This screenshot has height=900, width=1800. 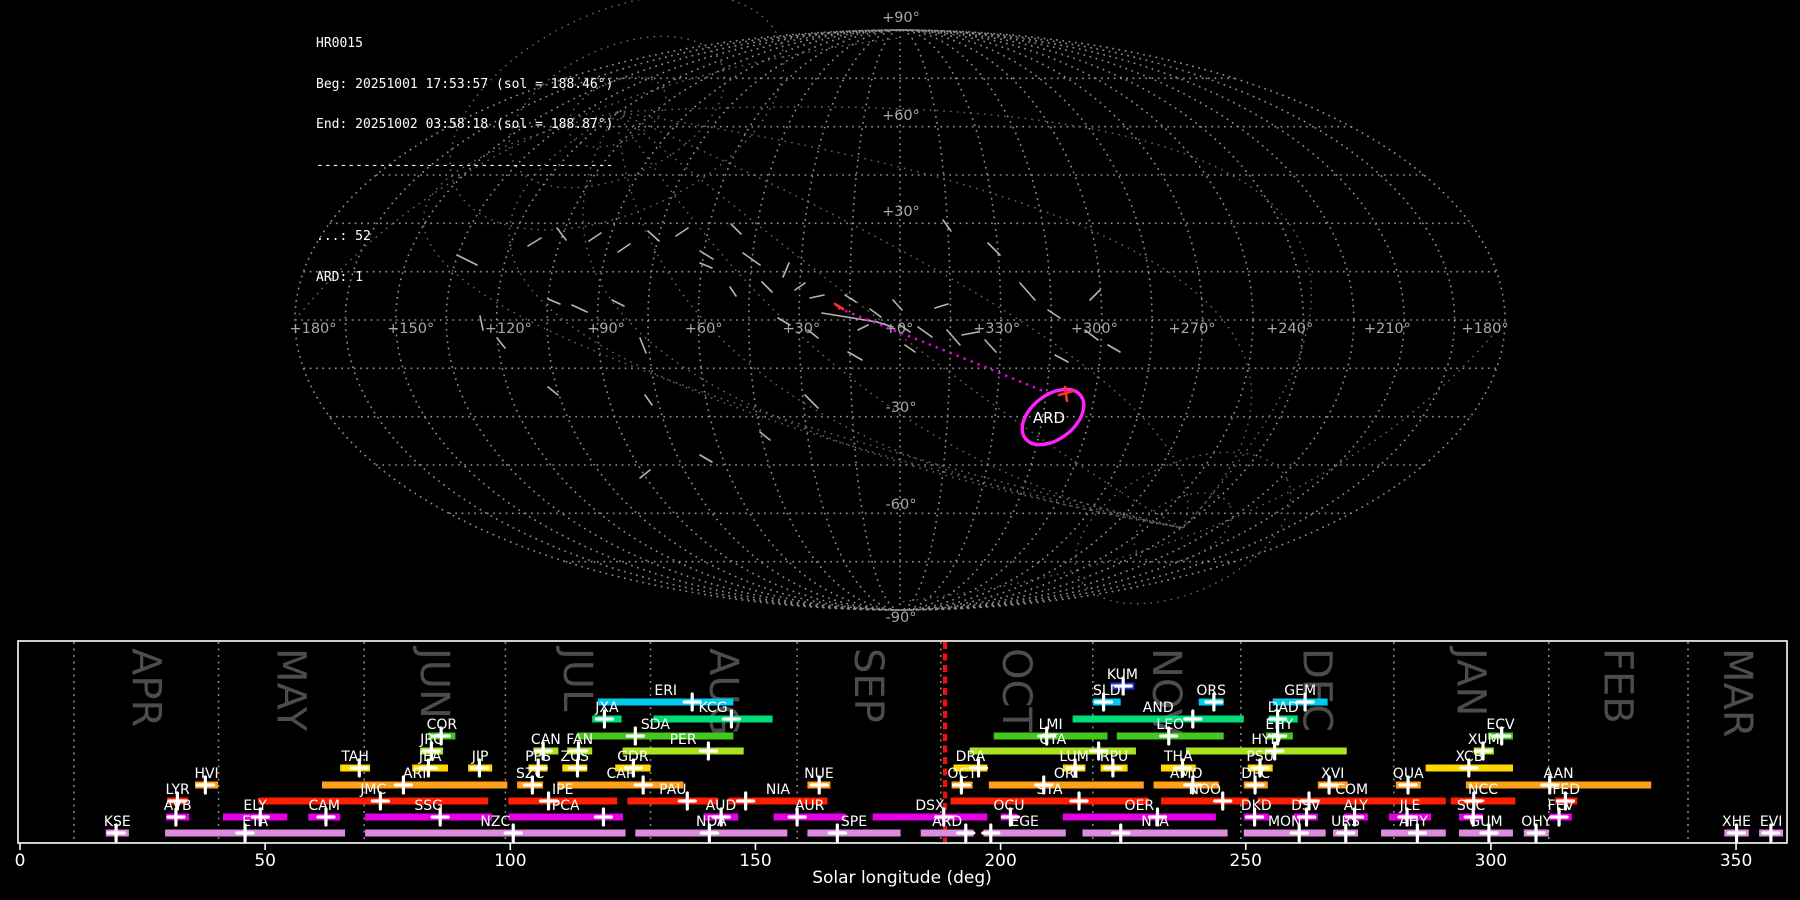 What do you see at coordinates (1114, 757) in the screenshot?
I see `shower-label-RPU: RPU` at bounding box center [1114, 757].